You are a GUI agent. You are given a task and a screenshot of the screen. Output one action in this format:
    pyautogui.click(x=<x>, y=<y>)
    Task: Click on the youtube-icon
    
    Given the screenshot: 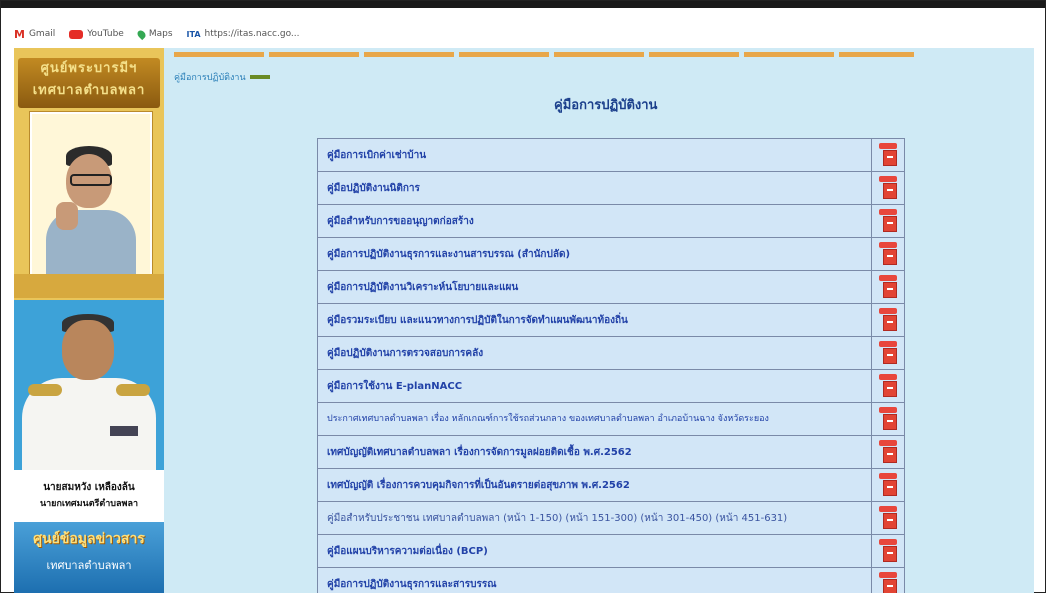 What is the action you would take?
    pyautogui.click(x=76, y=34)
    